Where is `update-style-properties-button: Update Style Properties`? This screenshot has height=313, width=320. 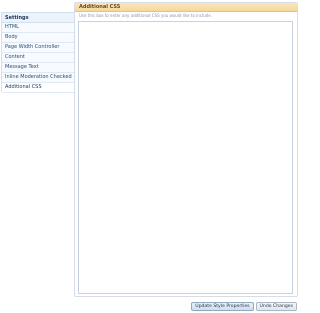 update-style-properties-button: Update Style Properties is located at coordinates (222, 306).